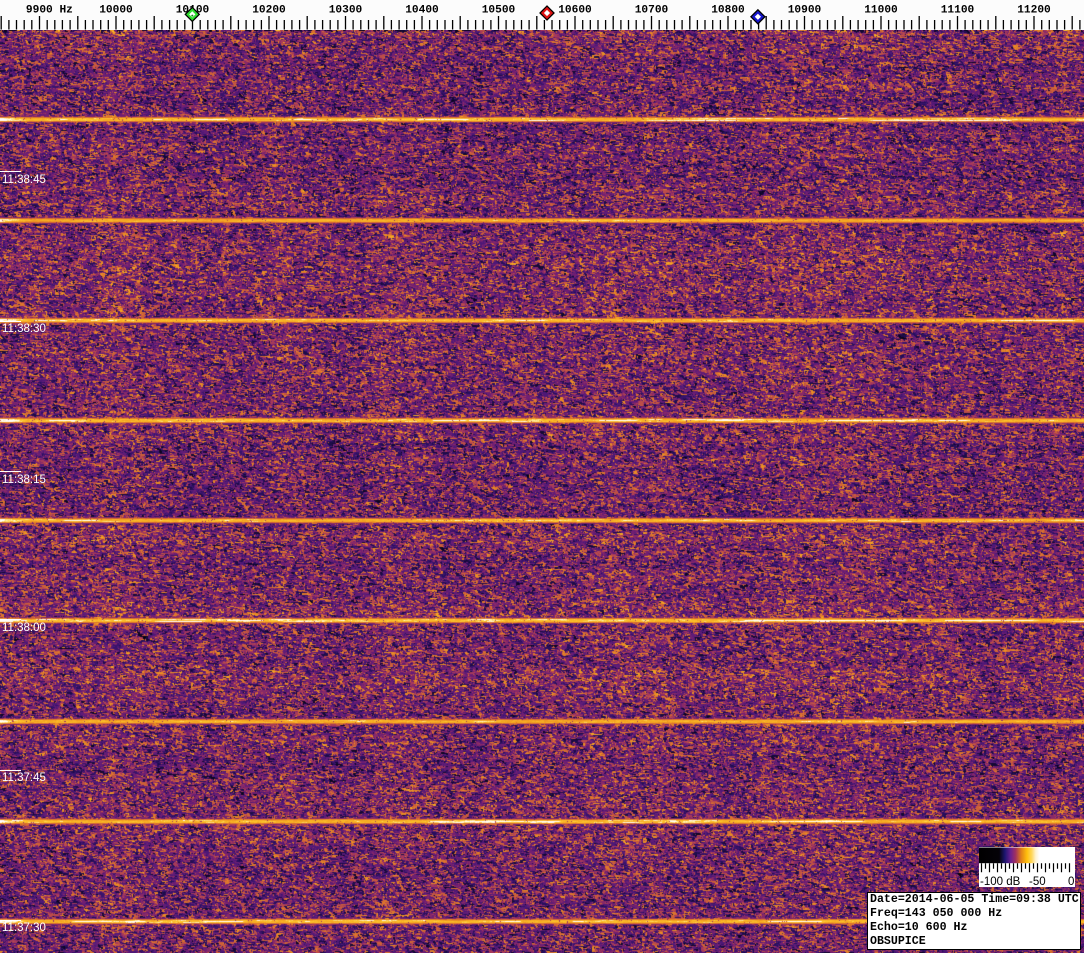 This screenshot has width=1084, height=953. I want to click on svg-text: -50, so click(1037, 881).